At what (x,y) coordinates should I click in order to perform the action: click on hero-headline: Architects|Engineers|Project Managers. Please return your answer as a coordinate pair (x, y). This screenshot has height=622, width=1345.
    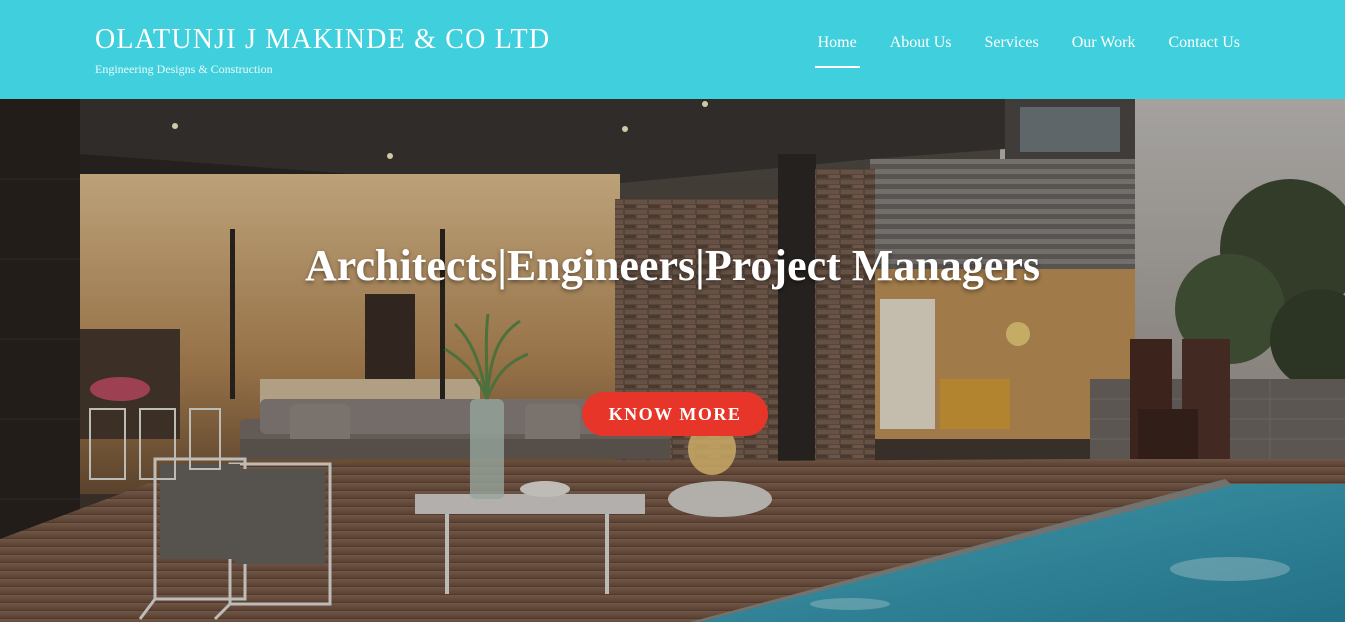
    Looking at the image, I should click on (672, 265).